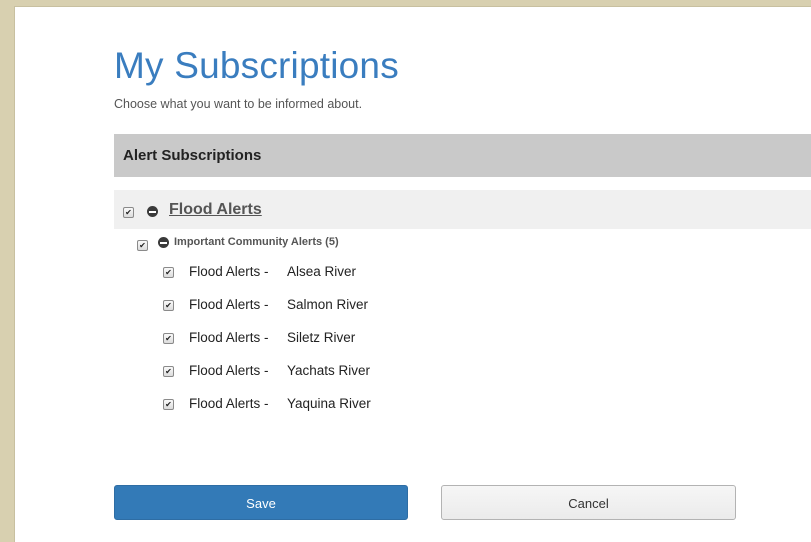 Image resolution: width=811 pixels, height=542 pixels. I want to click on save-button: Save, so click(261, 502).